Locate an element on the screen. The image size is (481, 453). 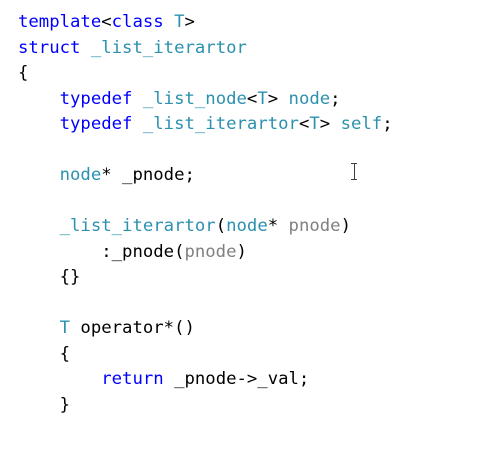
code-line: {} is located at coordinates (205, 278).